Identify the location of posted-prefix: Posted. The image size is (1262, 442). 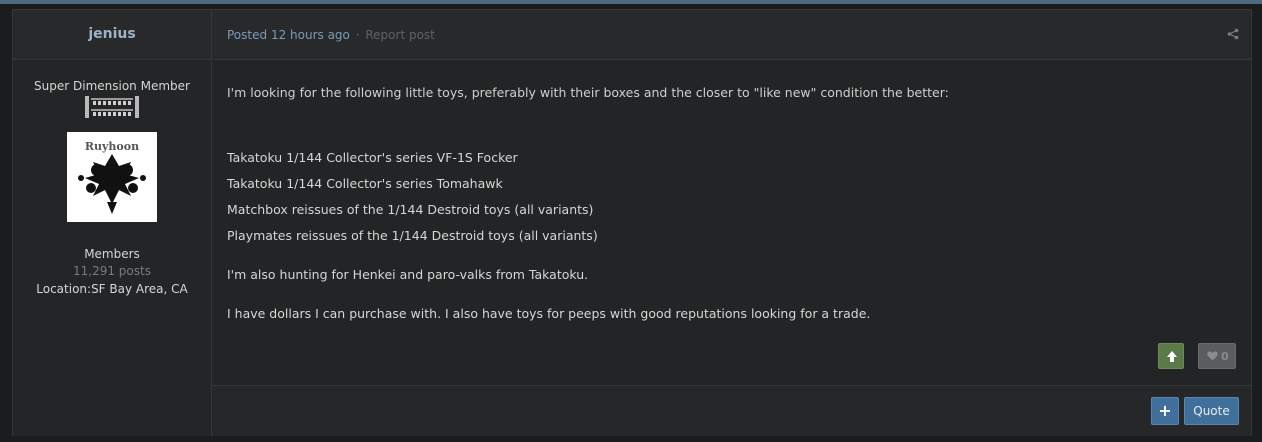
(247, 35).